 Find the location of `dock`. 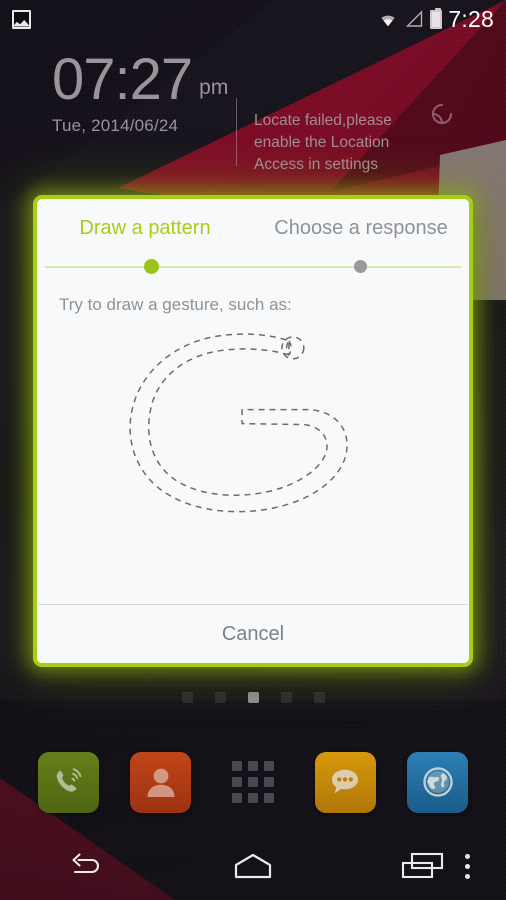

dock is located at coordinates (253, 782).